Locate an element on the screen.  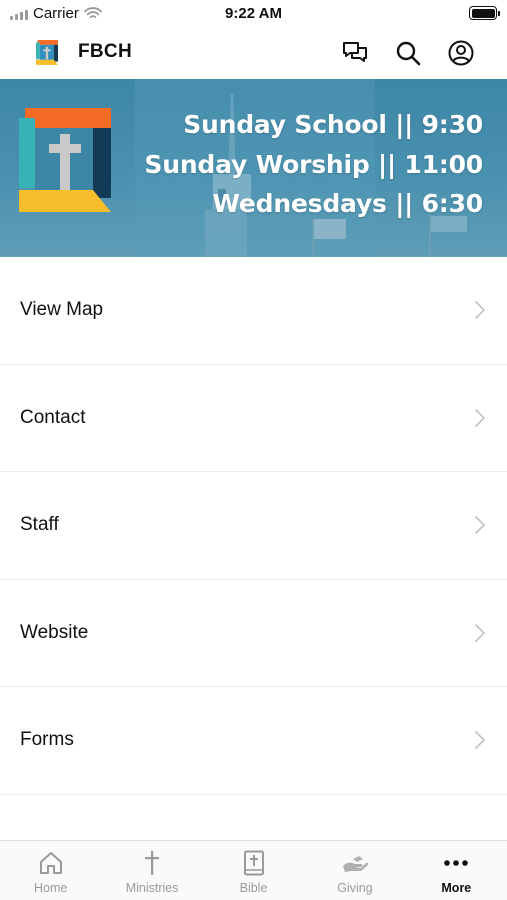
app-header: FBCH is located at coordinates (253, 53).